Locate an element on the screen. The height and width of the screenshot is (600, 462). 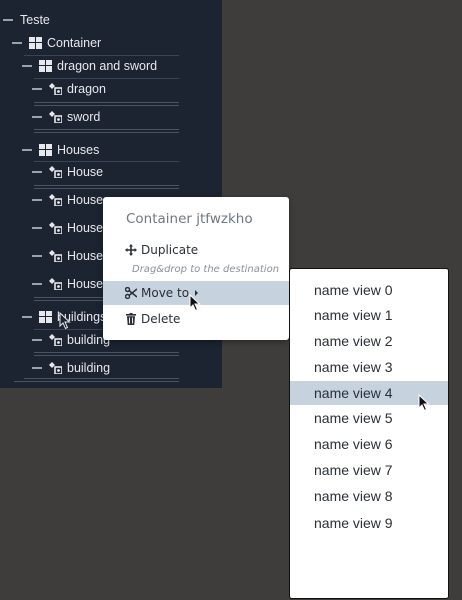
tree-node-label: Teste is located at coordinates (35, 20).